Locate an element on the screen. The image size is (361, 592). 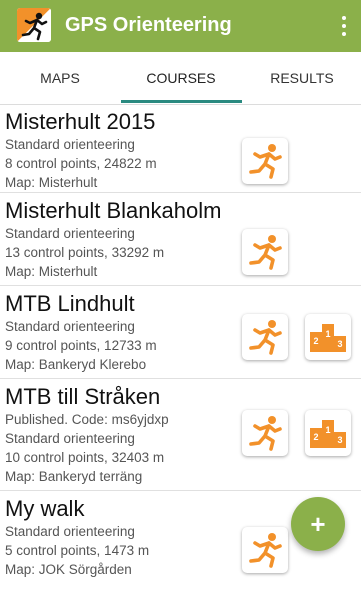
course-map: Map: Bankeryd terräng is located at coordinates (74, 476).